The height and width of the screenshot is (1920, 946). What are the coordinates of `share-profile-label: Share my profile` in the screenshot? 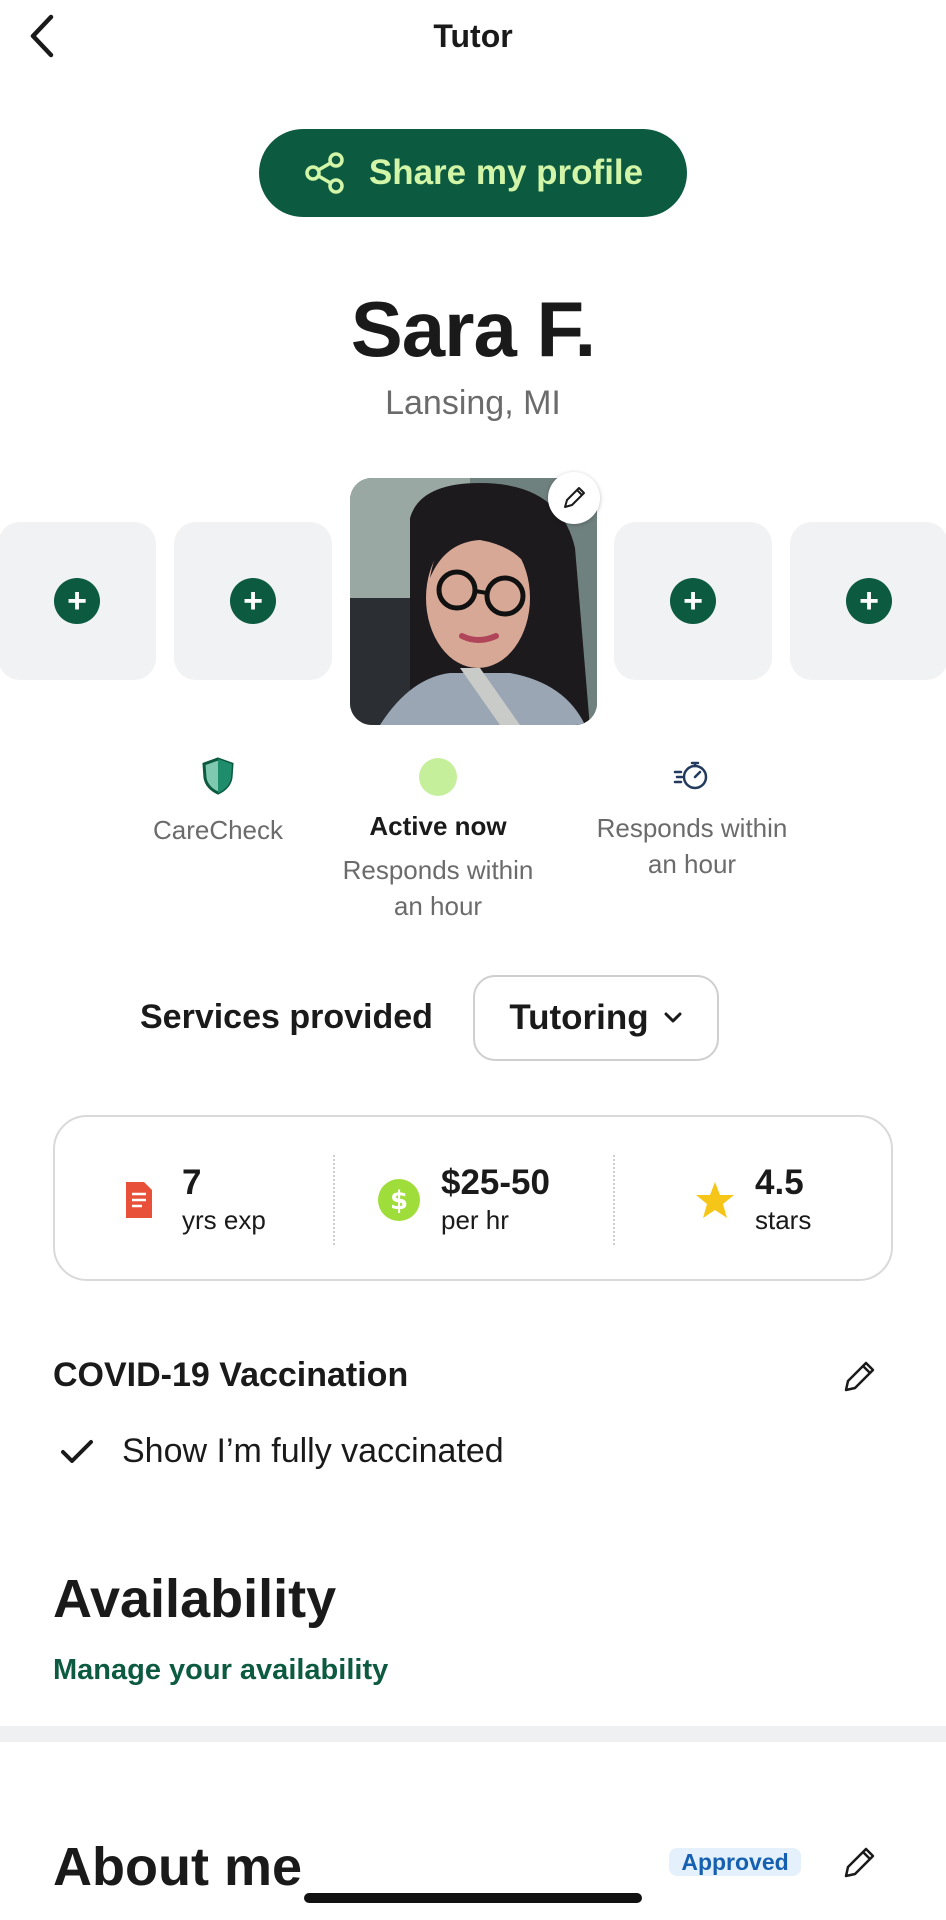 It's located at (506, 172).